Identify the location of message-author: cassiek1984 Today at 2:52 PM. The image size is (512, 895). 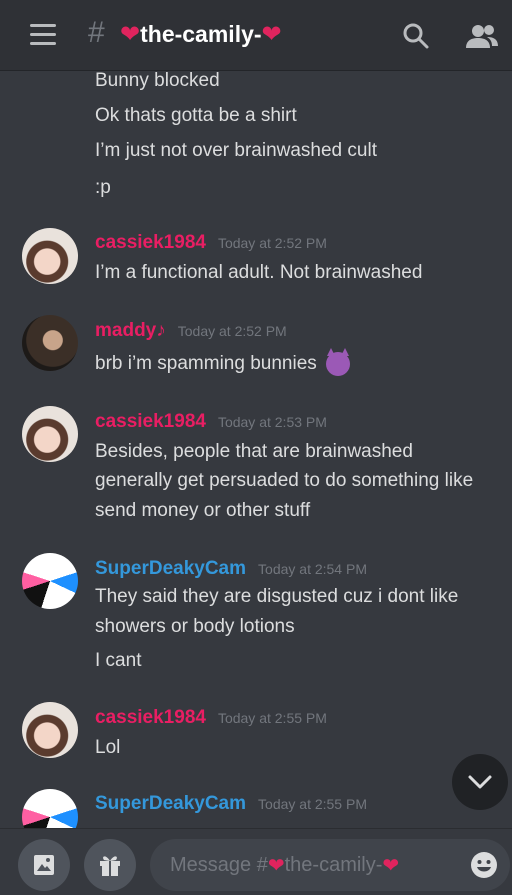
(211, 243).